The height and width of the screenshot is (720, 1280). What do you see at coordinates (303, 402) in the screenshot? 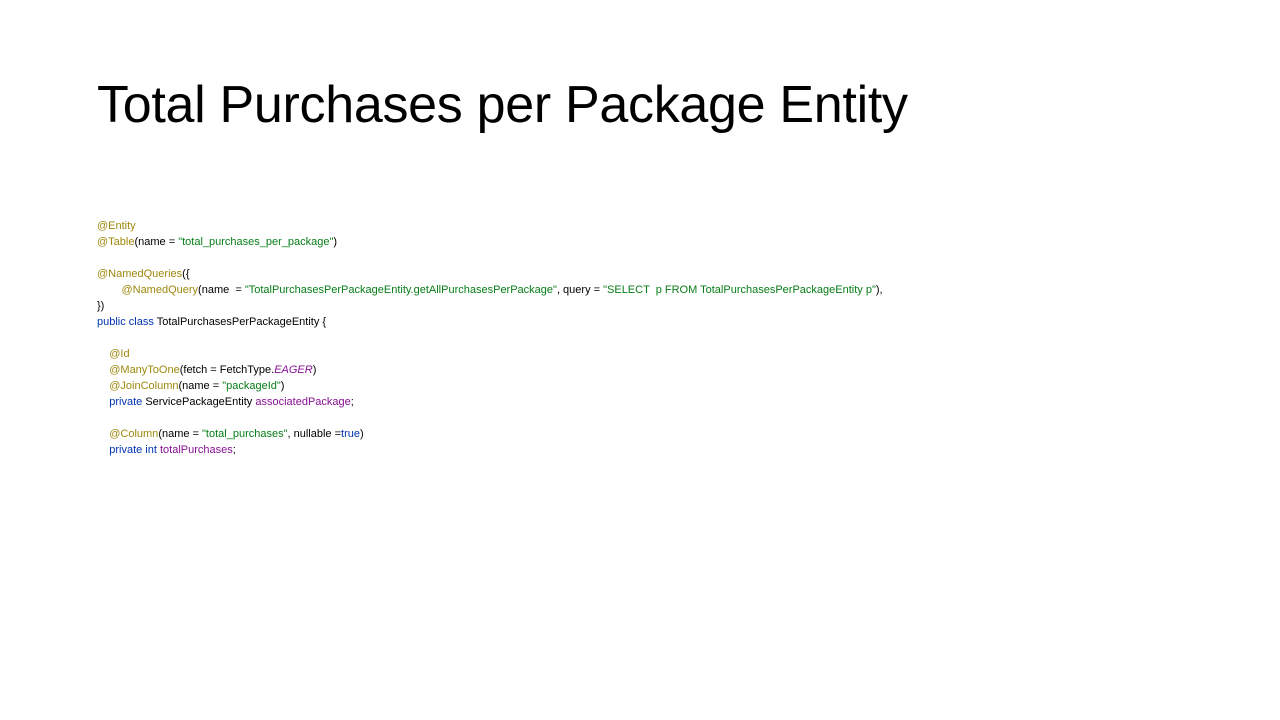
I see `code-field: associatedPackage` at bounding box center [303, 402].